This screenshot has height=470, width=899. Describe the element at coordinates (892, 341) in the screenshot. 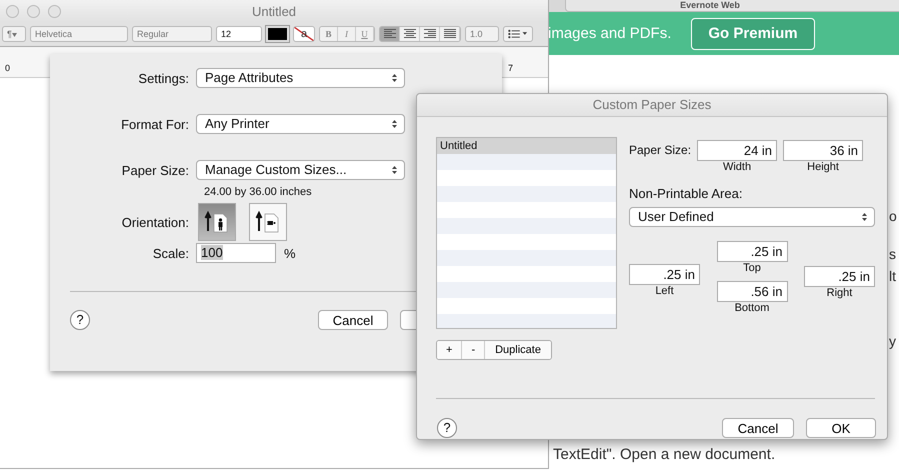

I see `page-text: y` at that location.